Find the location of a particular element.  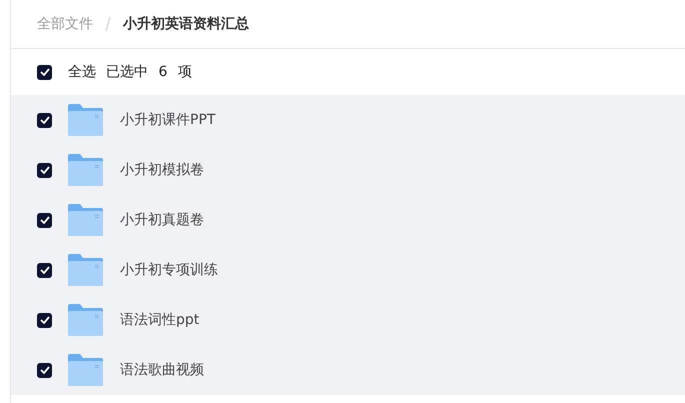

file-row: 小升初模拟卷 is located at coordinates (348, 170).